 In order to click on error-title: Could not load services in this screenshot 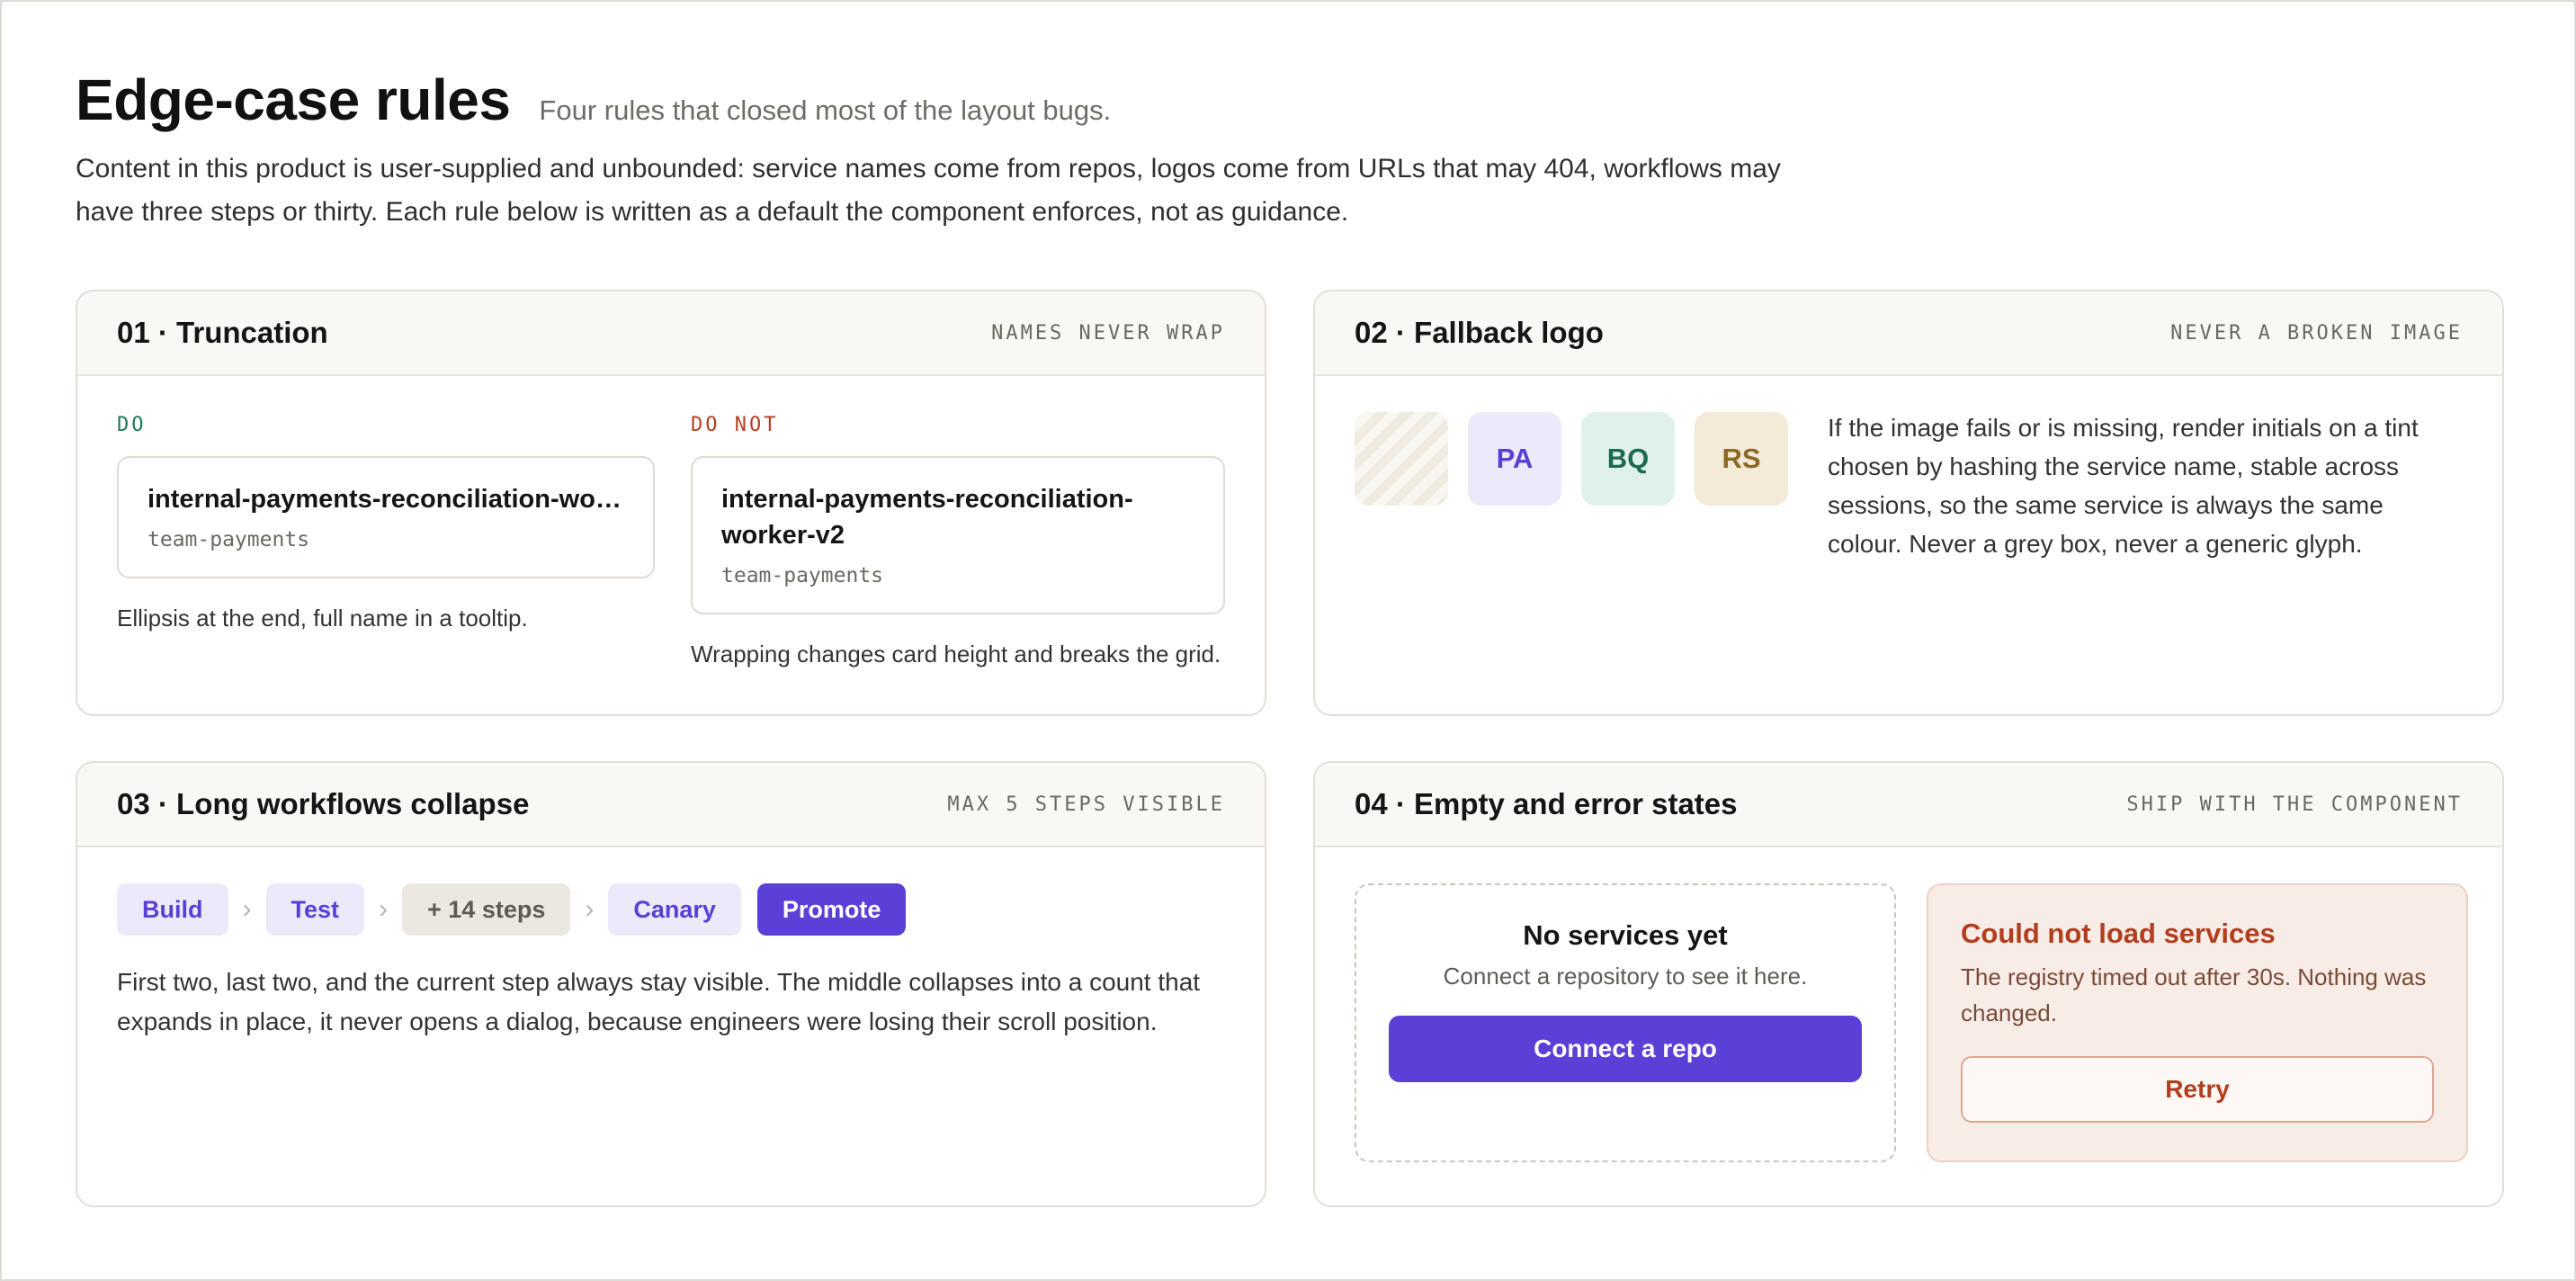, I will do `click(2118, 933)`.